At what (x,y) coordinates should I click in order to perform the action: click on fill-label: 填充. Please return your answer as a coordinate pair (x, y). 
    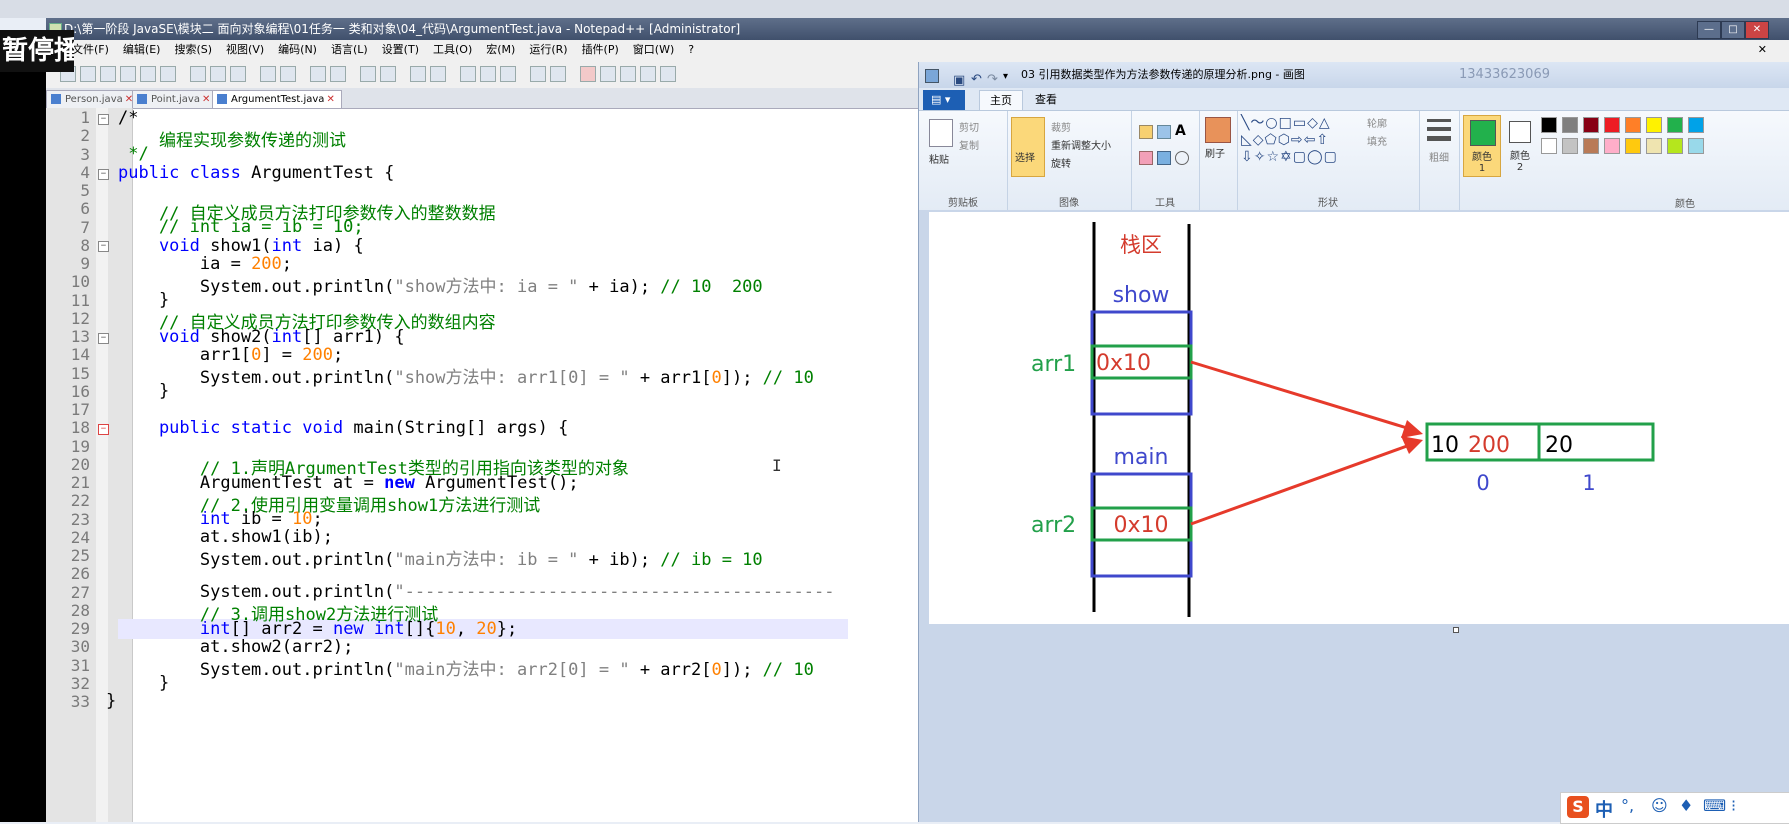
    Looking at the image, I should click on (1377, 140).